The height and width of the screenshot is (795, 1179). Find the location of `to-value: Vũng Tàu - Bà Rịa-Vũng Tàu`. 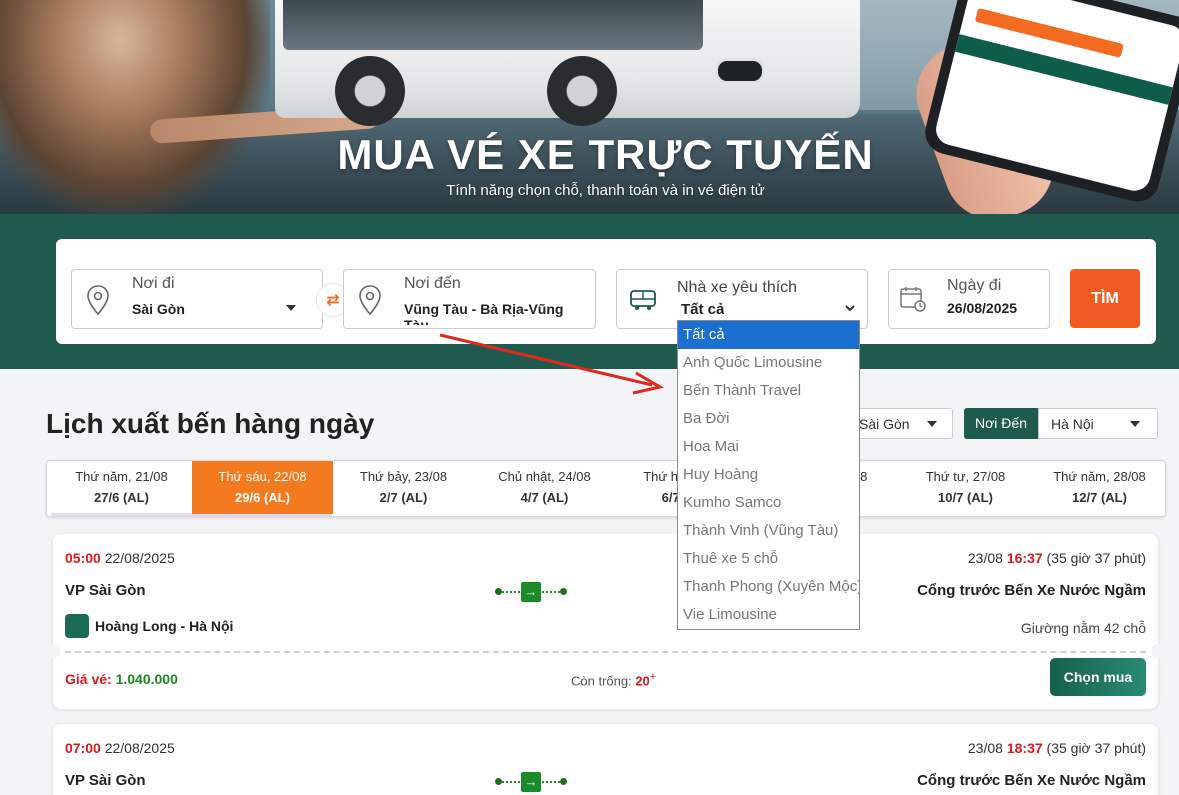

to-value: Vũng Tàu - Bà Rịa-Vũng Tàu is located at coordinates (484, 313).